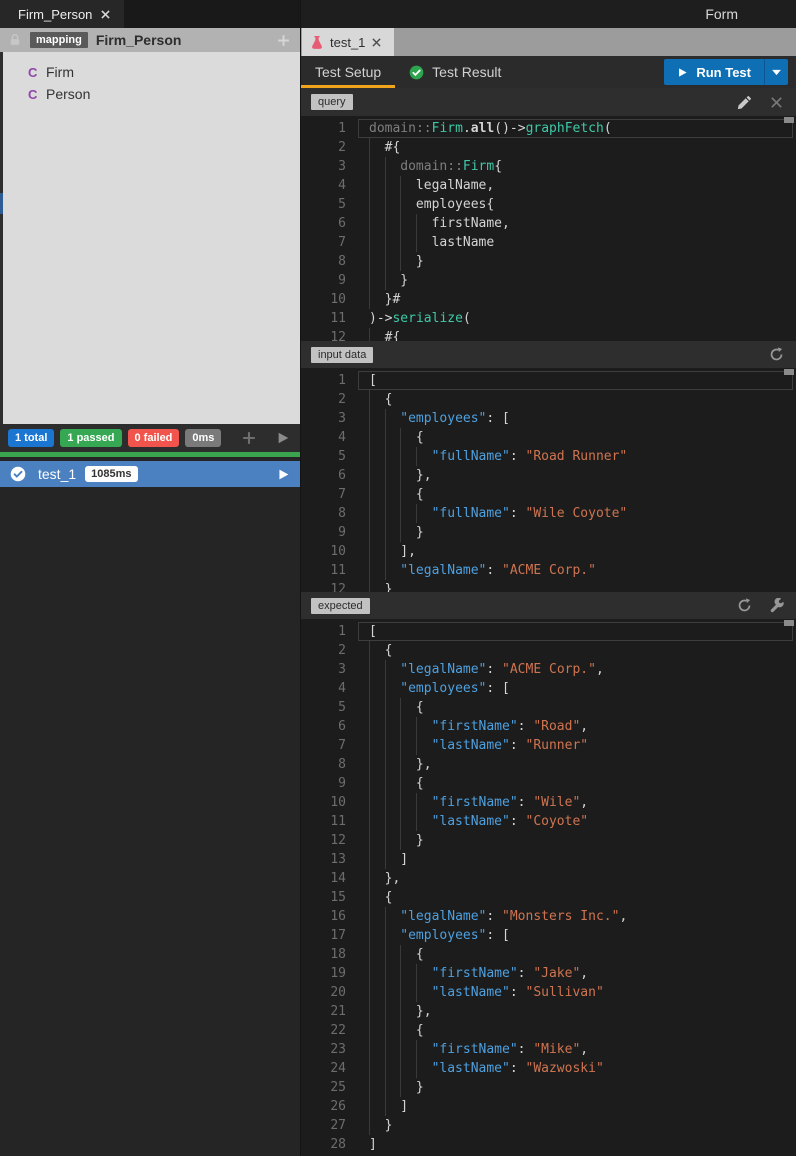  What do you see at coordinates (548, 1087) in the screenshot?
I see `code-line: 25}` at bounding box center [548, 1087].